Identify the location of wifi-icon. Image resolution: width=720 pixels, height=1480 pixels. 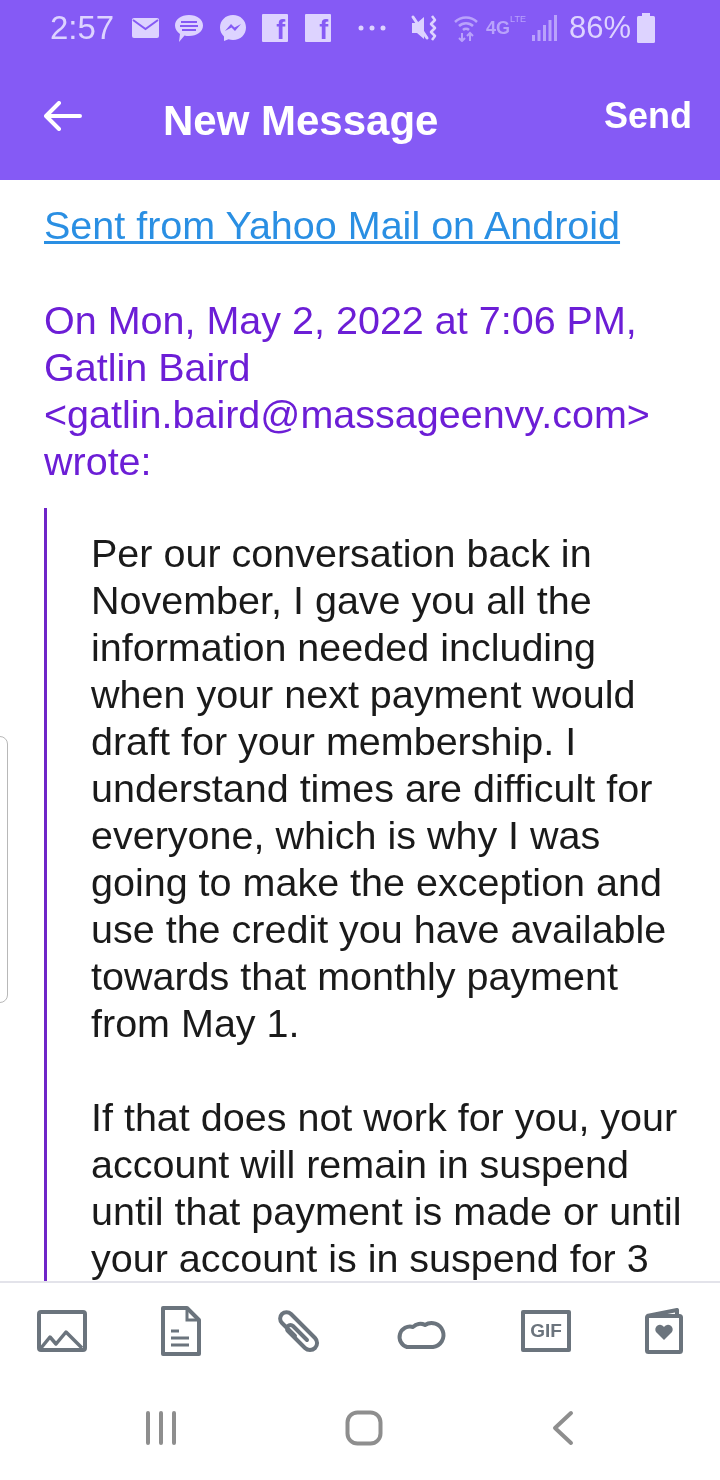
(466, 28).